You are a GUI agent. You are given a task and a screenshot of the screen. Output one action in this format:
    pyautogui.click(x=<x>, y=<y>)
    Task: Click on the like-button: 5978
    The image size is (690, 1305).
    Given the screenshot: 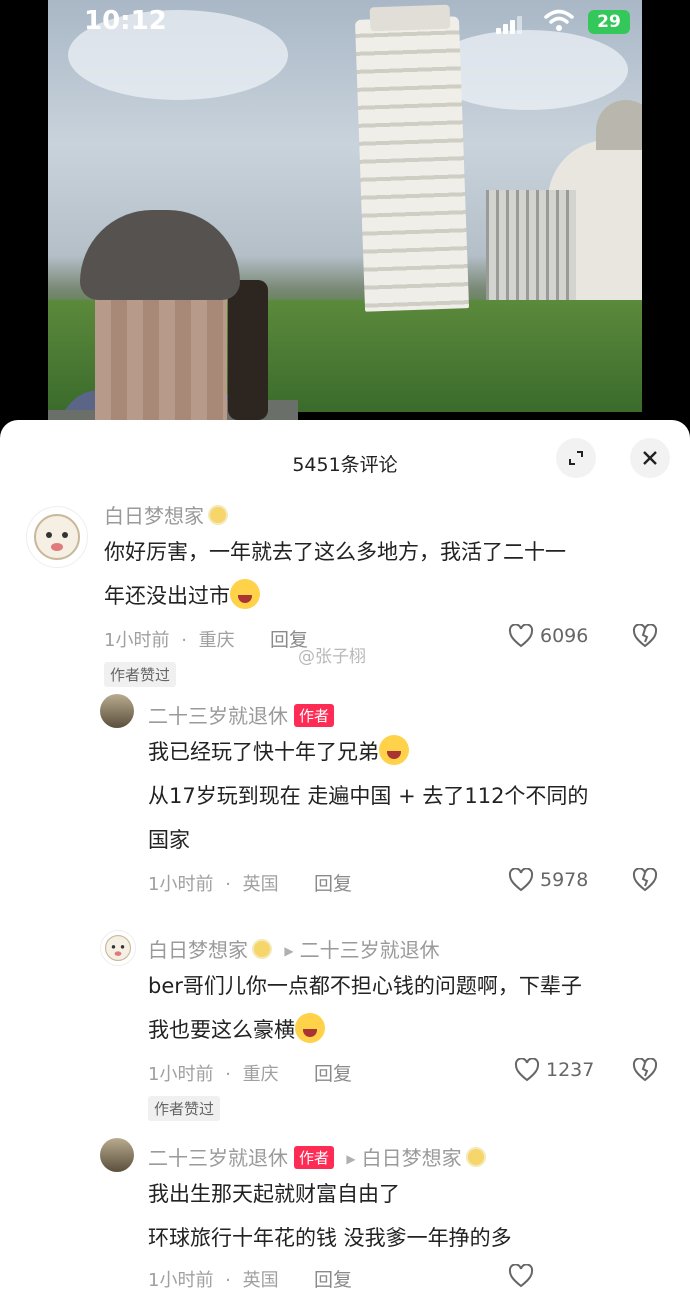 What is the action you would take?
    pyautogui.click(x=548, y=880)
    